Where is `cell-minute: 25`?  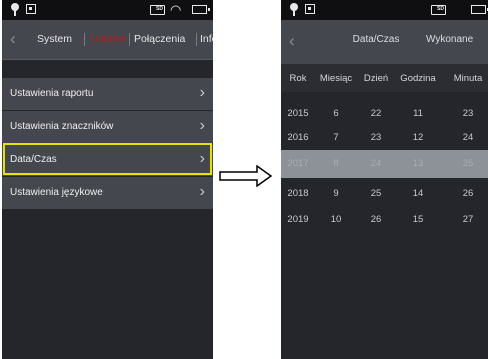 cell-minute: 25 is located at coordinates (468, 163).